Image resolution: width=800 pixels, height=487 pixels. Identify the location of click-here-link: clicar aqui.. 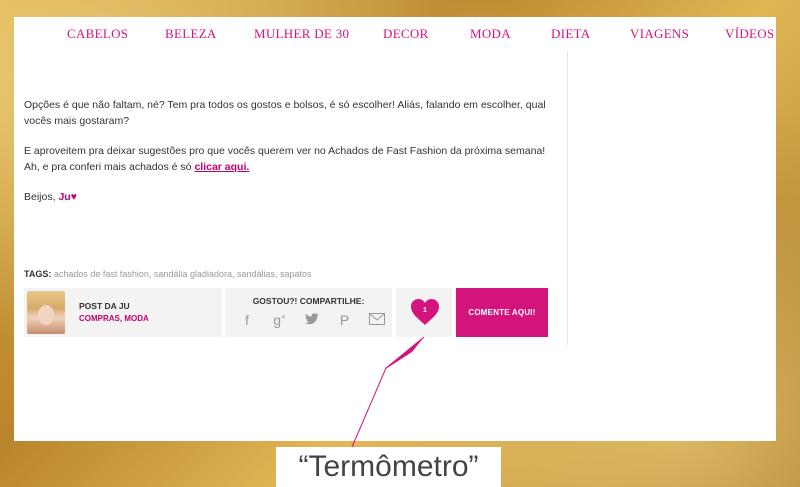
(221, 167).